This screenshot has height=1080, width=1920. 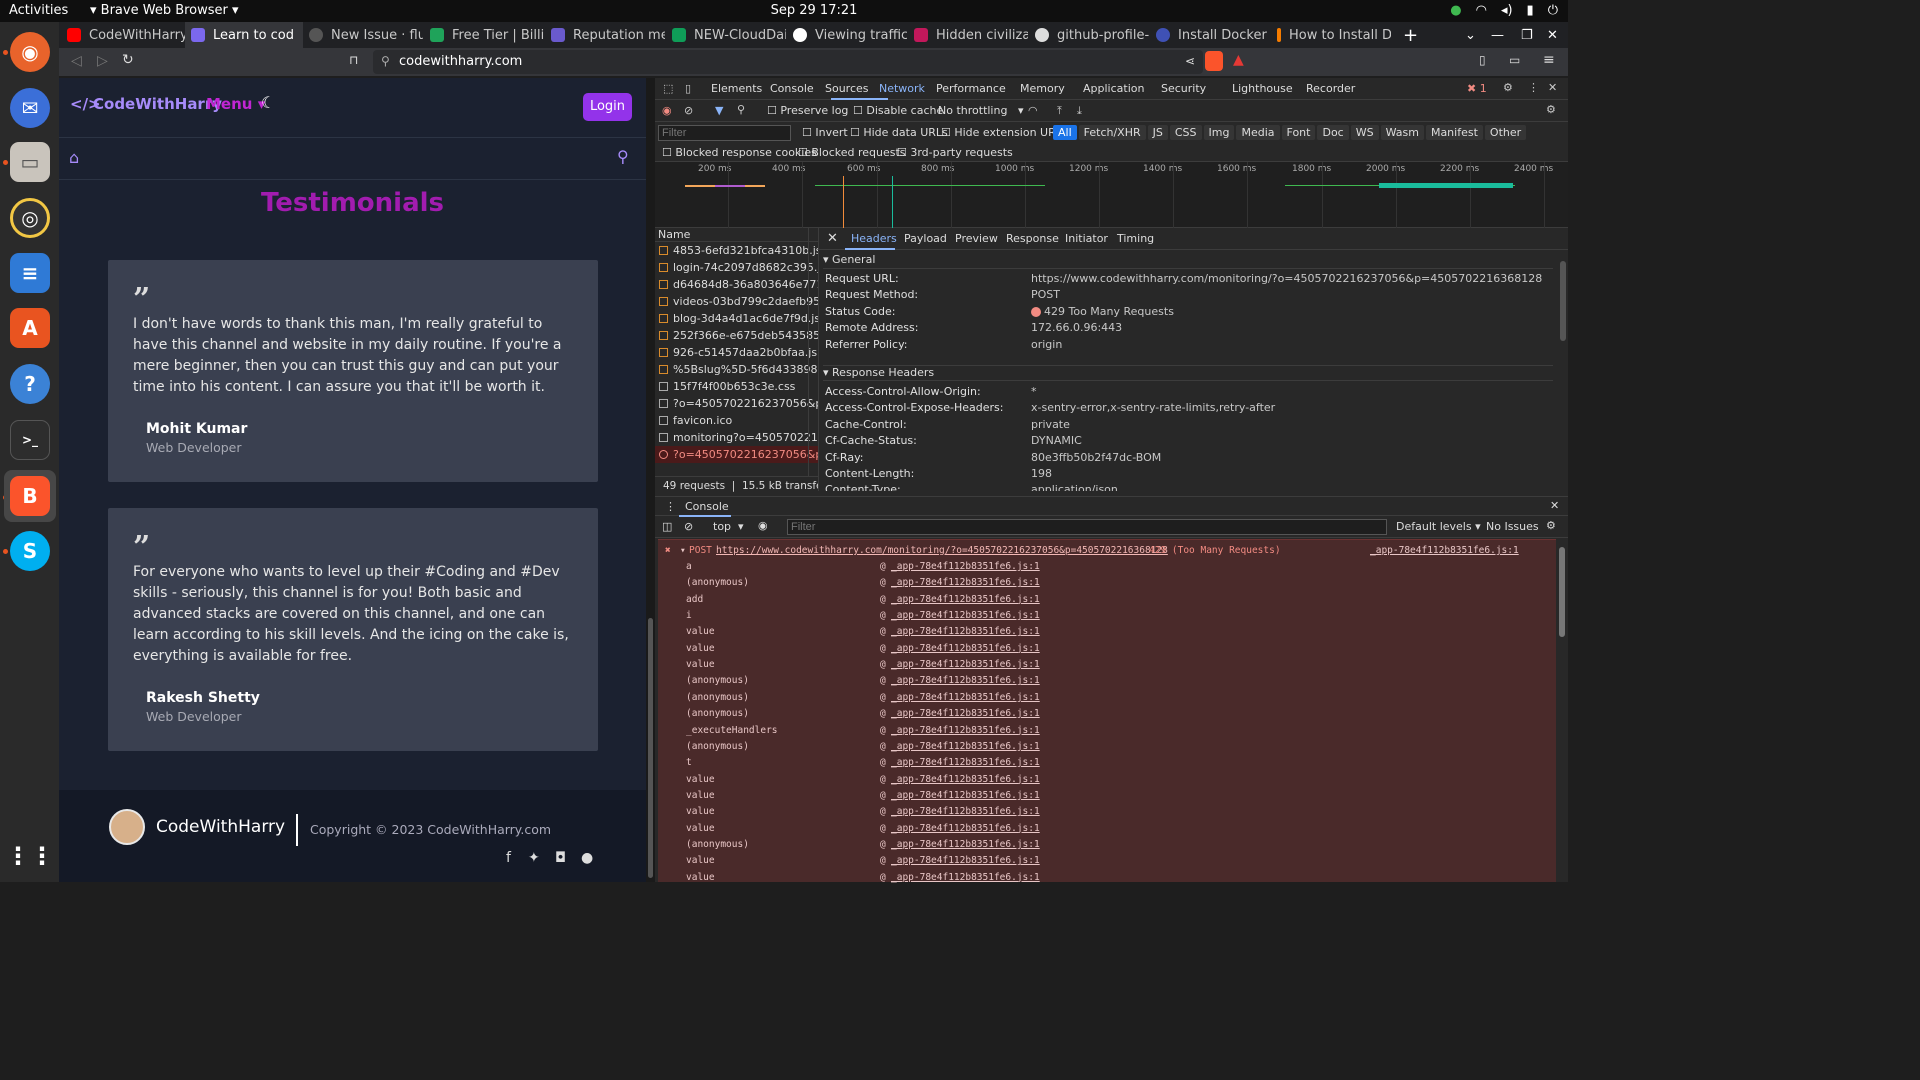 I want to click on blocked-cookies-checkbox: ☐ Blocked response cookies, so click(x=739, y=152).